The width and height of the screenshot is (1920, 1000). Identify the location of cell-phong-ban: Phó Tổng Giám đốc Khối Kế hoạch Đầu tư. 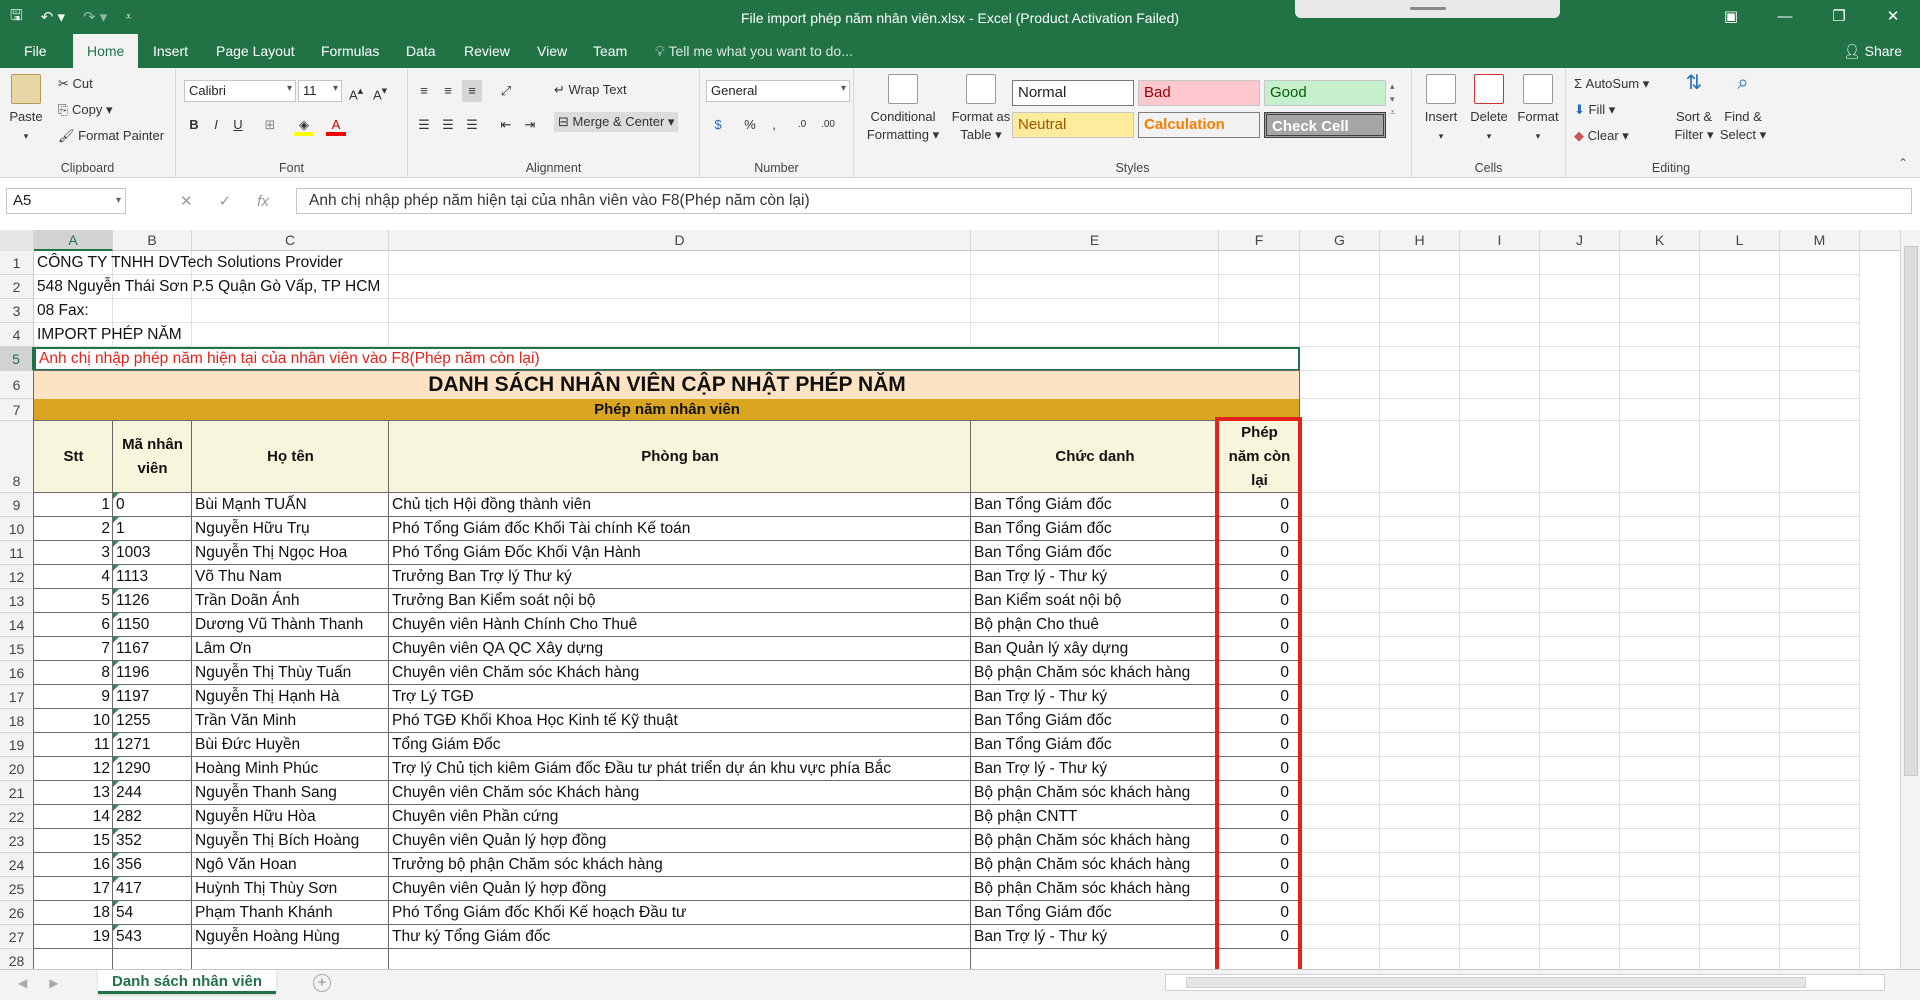
(680, 913).